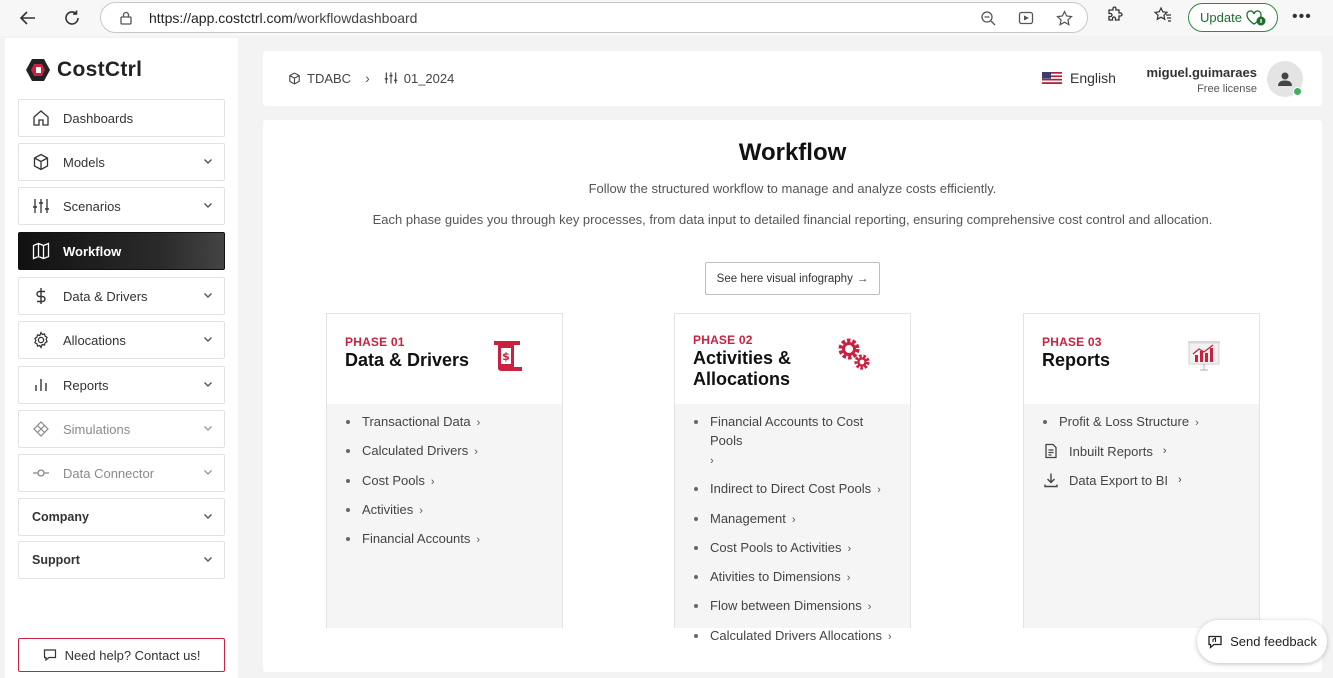 The width and height of the screenshot is (1333, 678). I want to click on sidebar-item-allocations: Allocations, so click(121, 340).